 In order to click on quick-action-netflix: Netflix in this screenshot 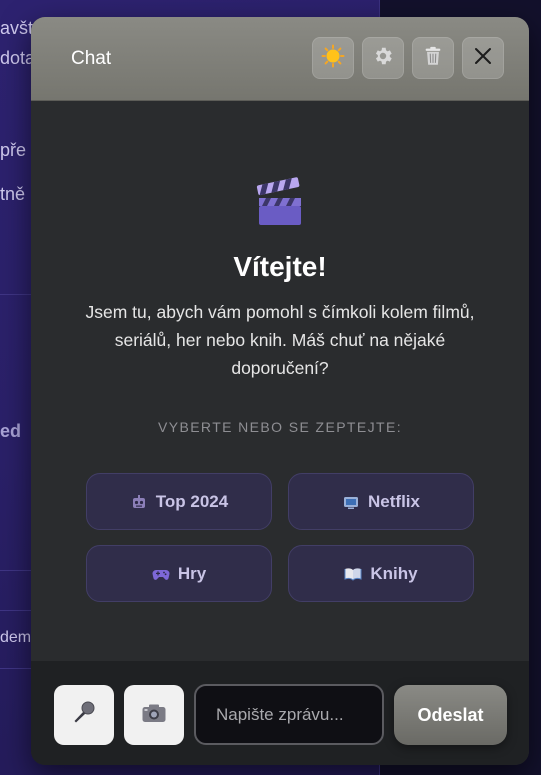, I will do `click(381, 501)`.